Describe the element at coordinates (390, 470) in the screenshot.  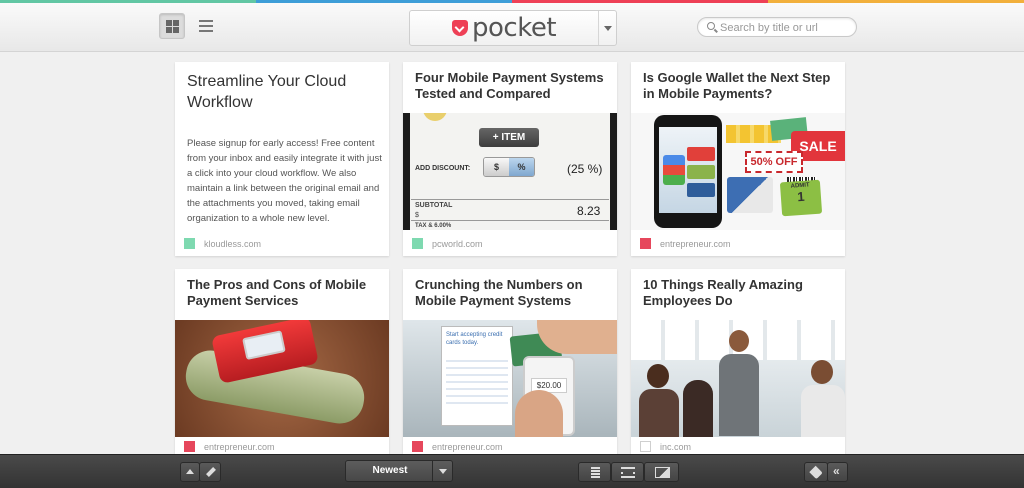
I see `sort-label: Newest` at that location.